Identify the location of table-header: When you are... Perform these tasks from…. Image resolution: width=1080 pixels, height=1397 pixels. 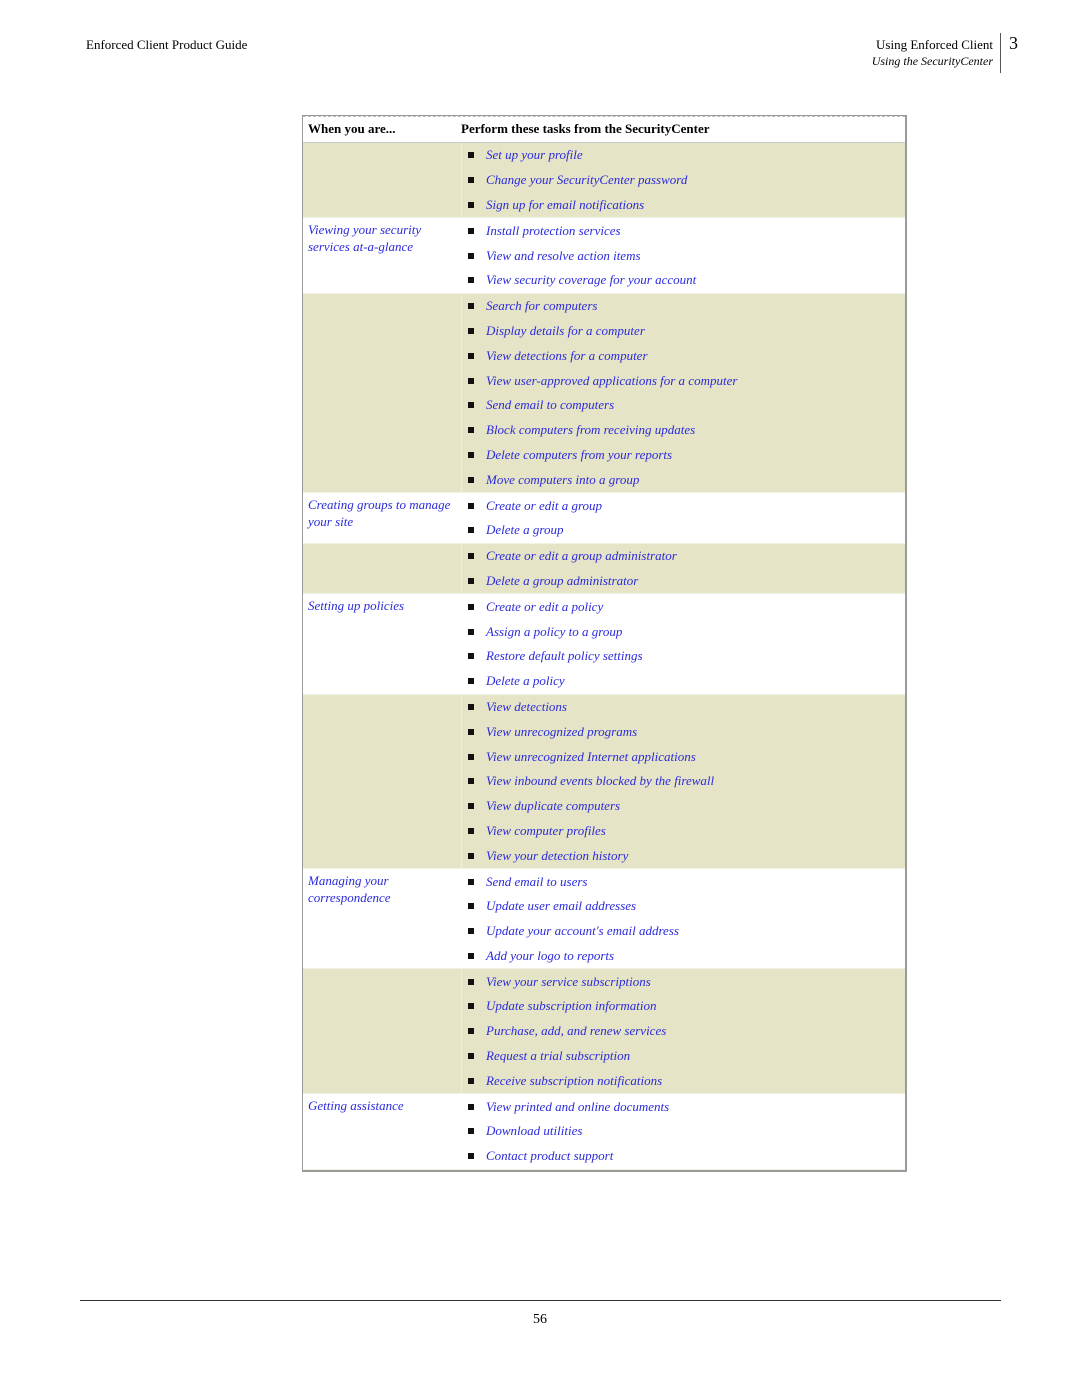
(604, 129).